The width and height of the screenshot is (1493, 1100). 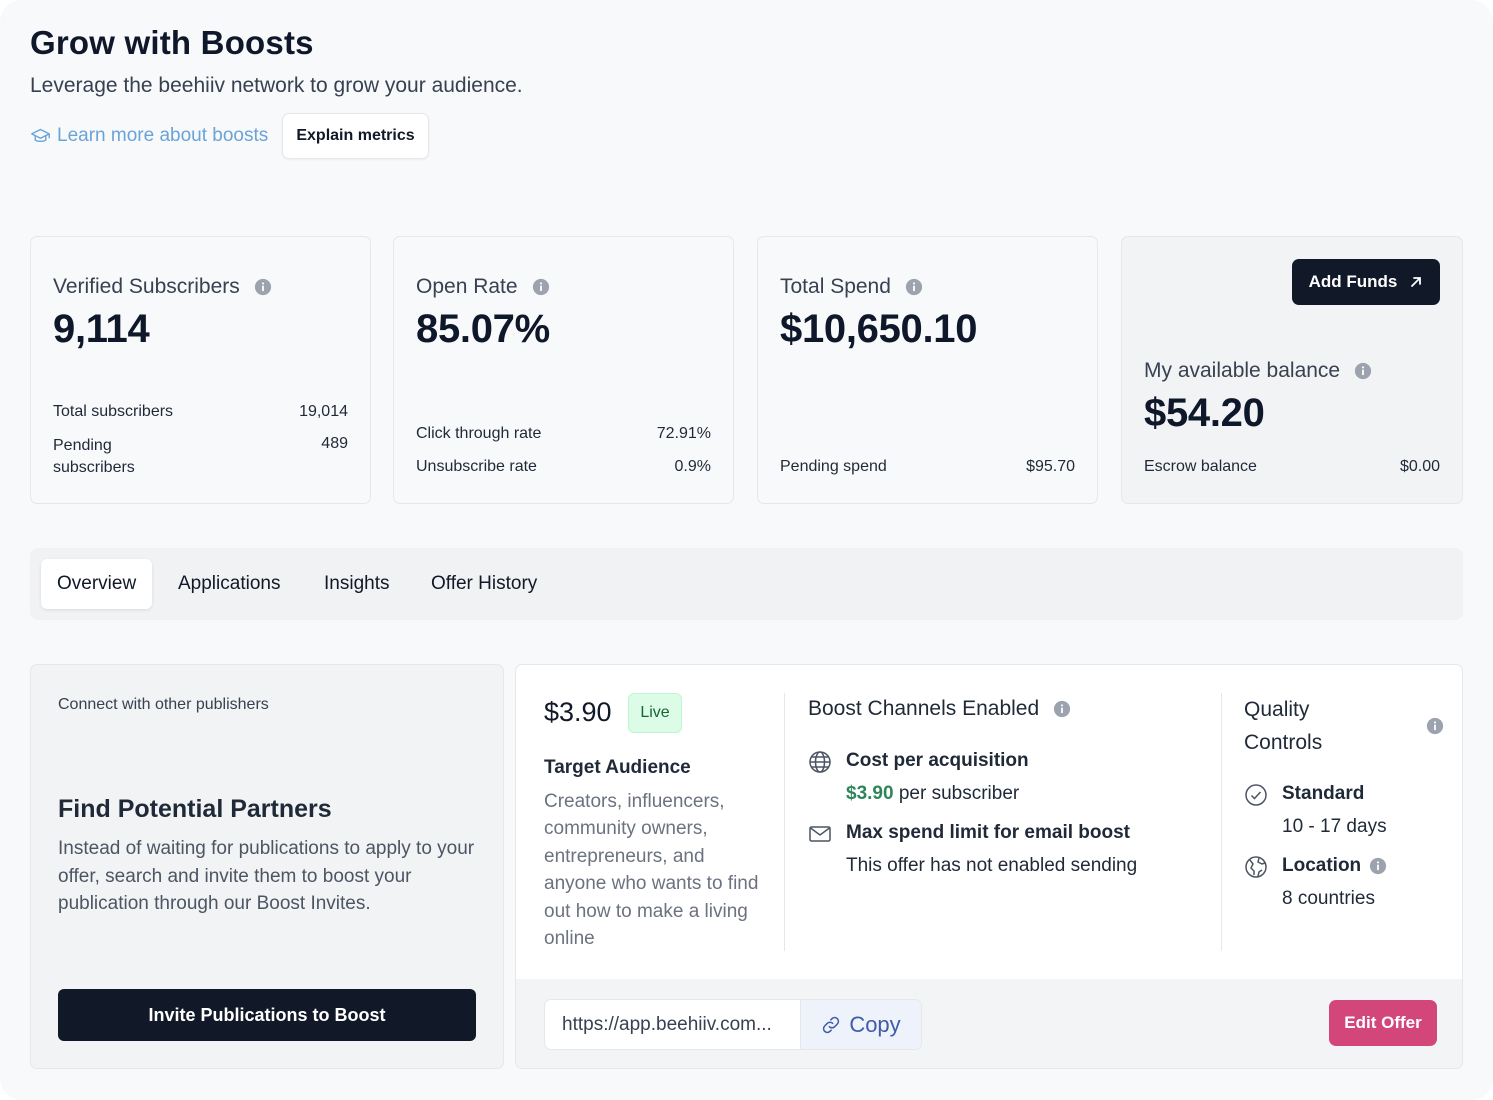 What do you see at coordinates (820, 762) in the screenshot?
I see `globe-icon` at bounding box center [820, 762].